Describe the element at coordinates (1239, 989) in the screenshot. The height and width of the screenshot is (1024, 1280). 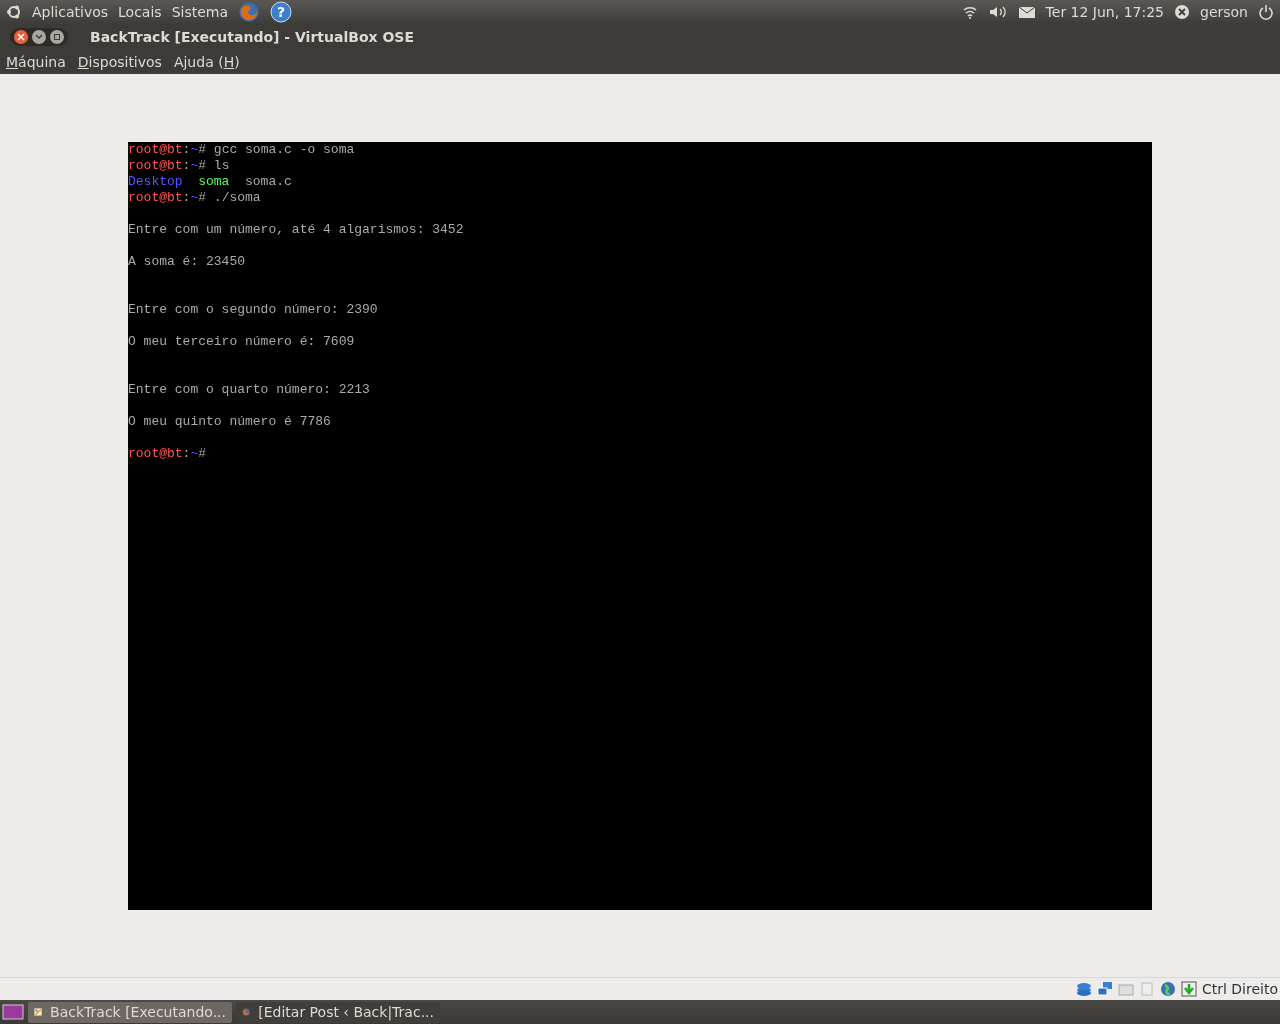
I see `host-key-label: Ctrl Direito` at that location.